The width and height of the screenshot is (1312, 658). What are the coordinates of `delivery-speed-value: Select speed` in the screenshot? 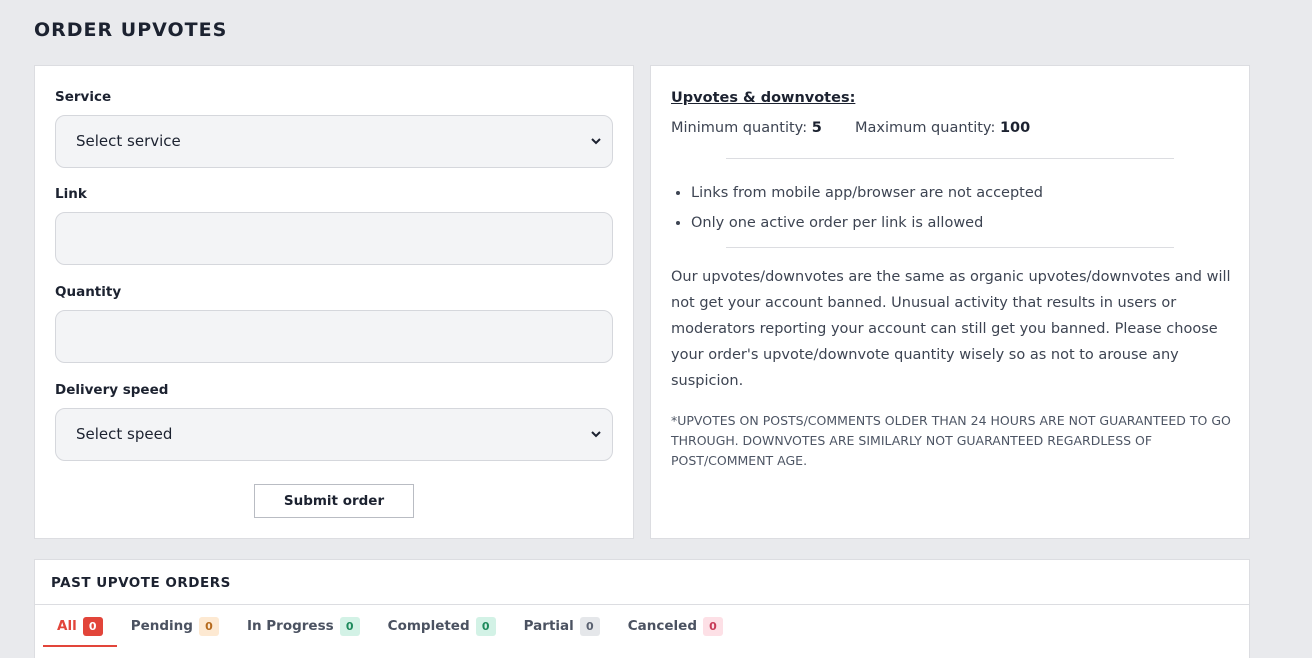 It's located at (124, 434).